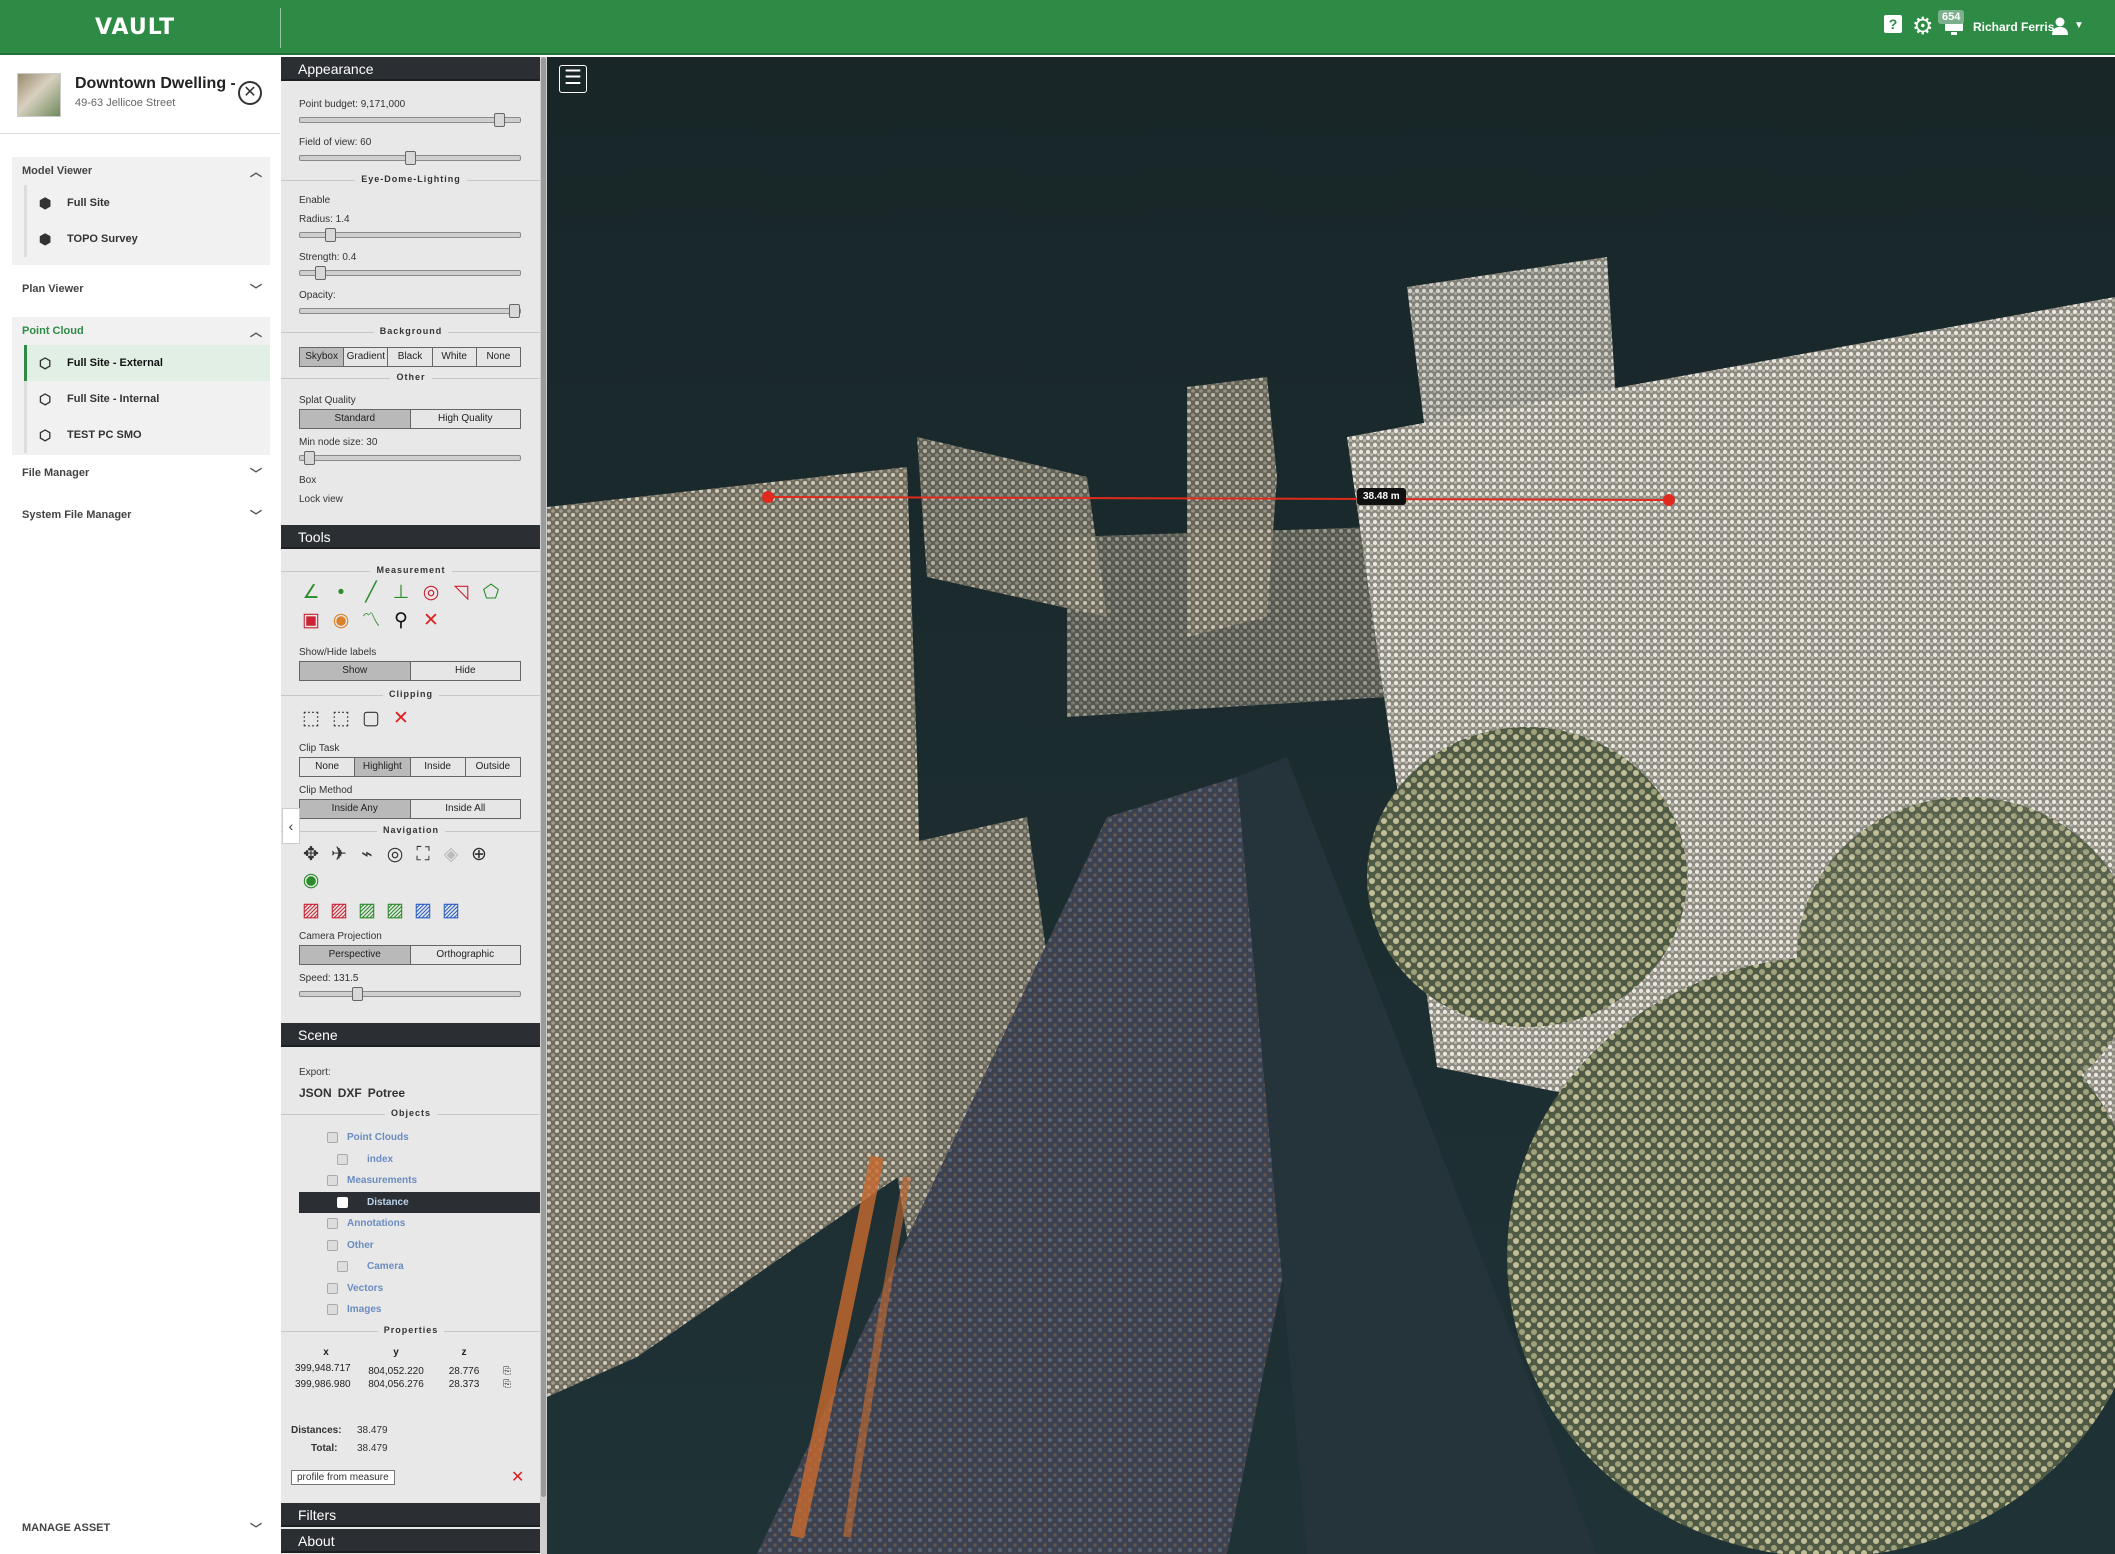 The image size is (2115, 1554). I want to click on export-json-button: JSON, so click(315, 1093).